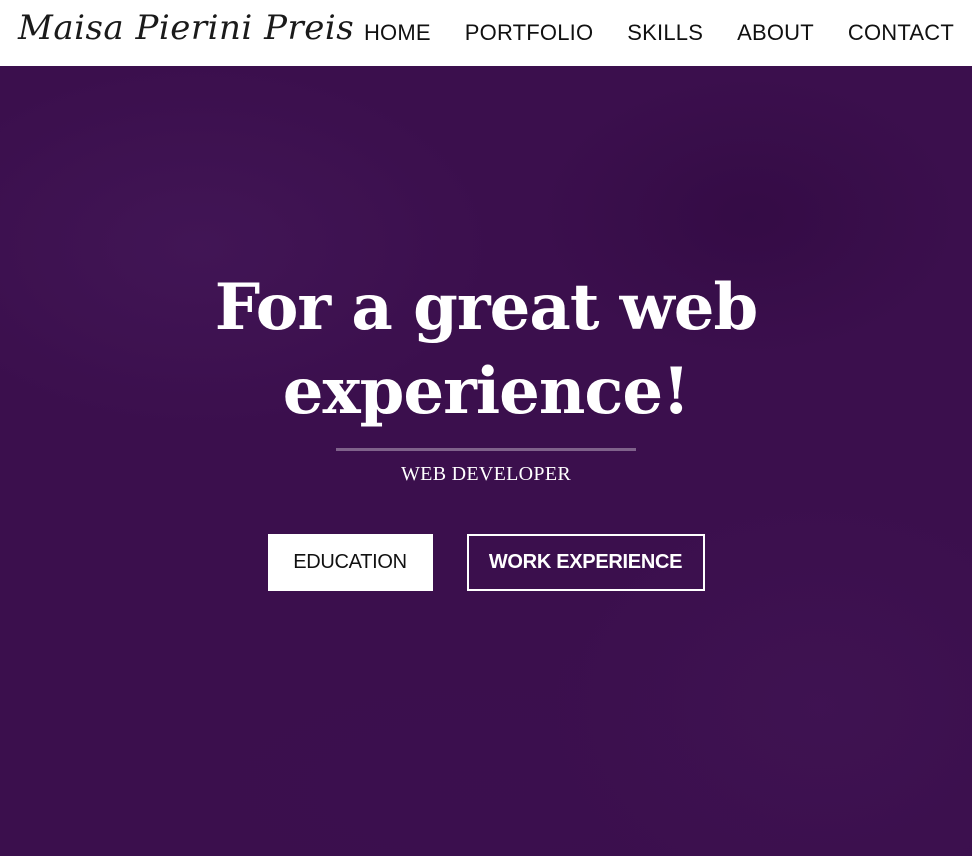  Describe the element at coordinates (529, 33) in the screenshot. I see `nav-portfolio-link: PORTFOLIO` at that location.